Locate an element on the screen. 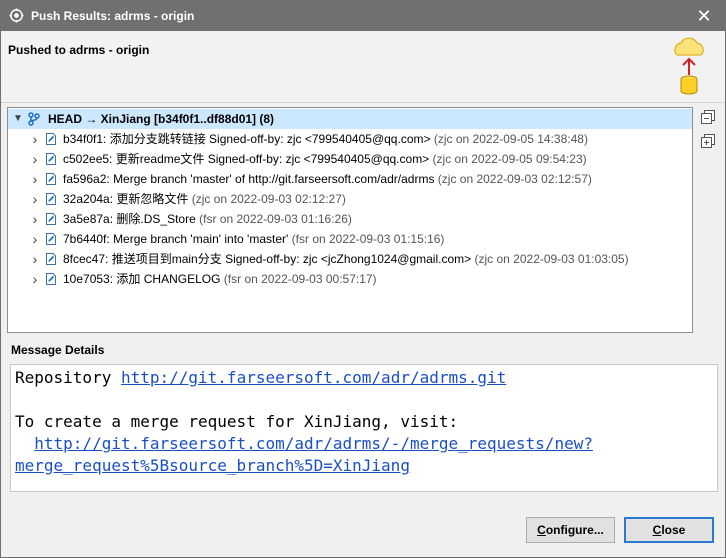  close-label: Close is located at coordinates (669, 530).